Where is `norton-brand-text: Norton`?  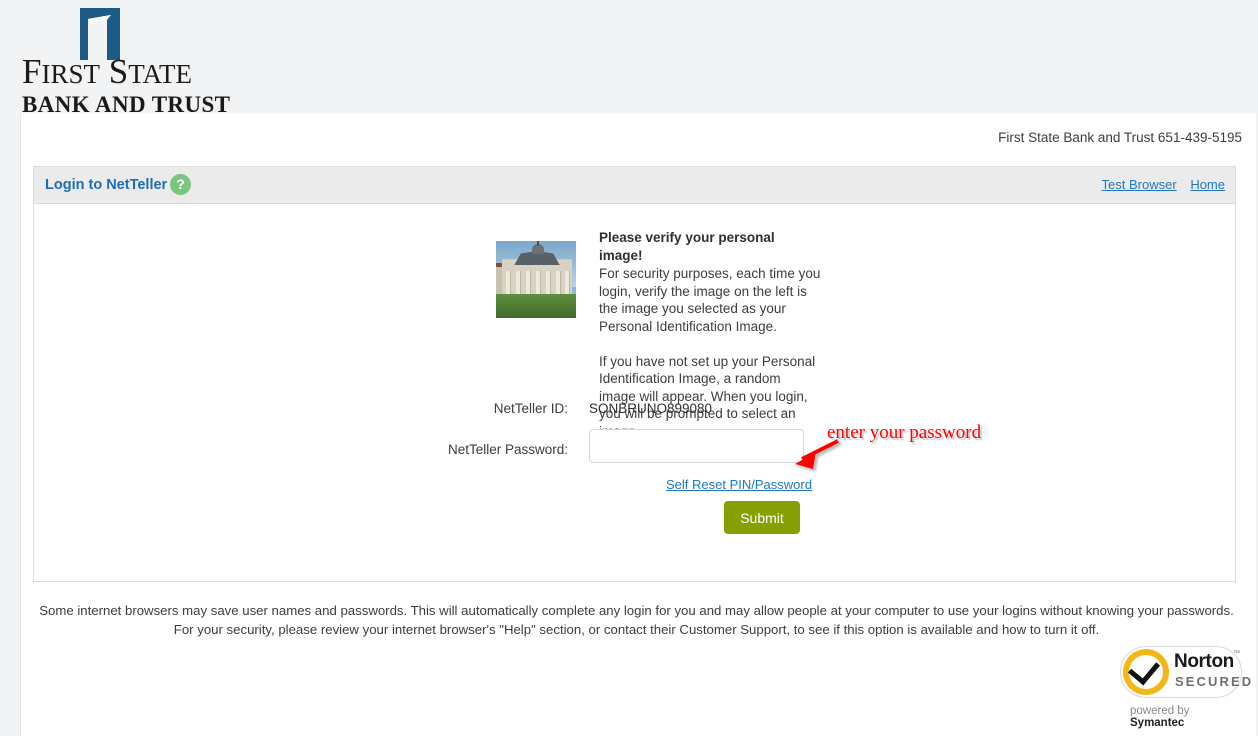
norton-brand-text: Norton is located at coordinates (1204, 661).